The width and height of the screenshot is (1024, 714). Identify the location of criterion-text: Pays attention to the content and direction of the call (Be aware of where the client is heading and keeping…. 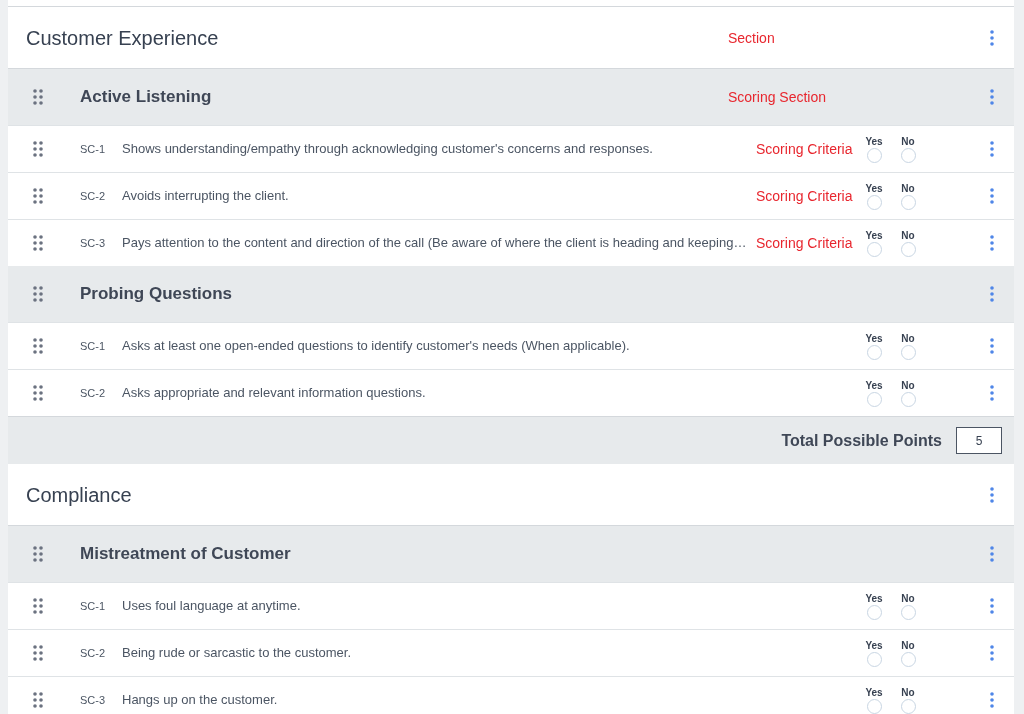
(435, 243).